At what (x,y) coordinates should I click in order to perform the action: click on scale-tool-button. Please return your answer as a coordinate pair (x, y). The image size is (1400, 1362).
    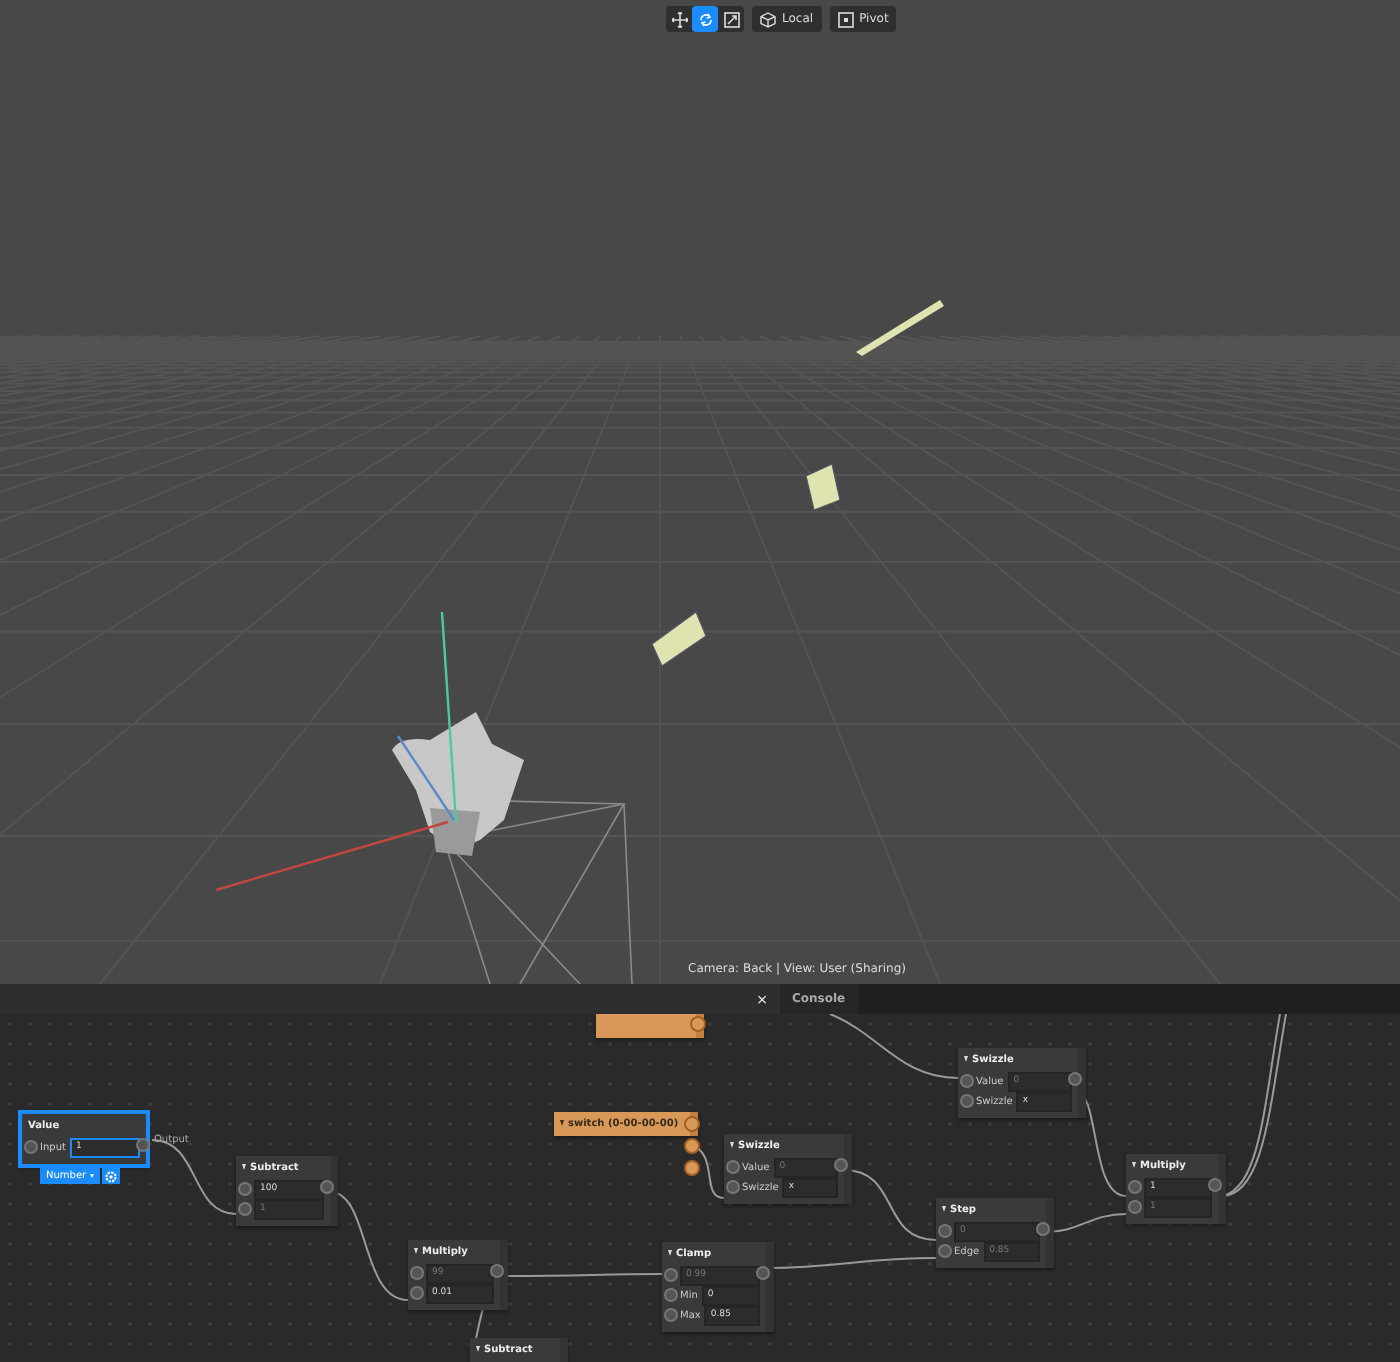
    Looking at the image, I should click on (731, 19).